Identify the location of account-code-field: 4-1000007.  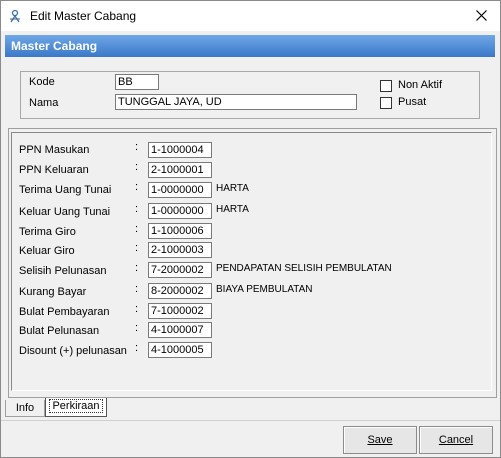
(180, 330).